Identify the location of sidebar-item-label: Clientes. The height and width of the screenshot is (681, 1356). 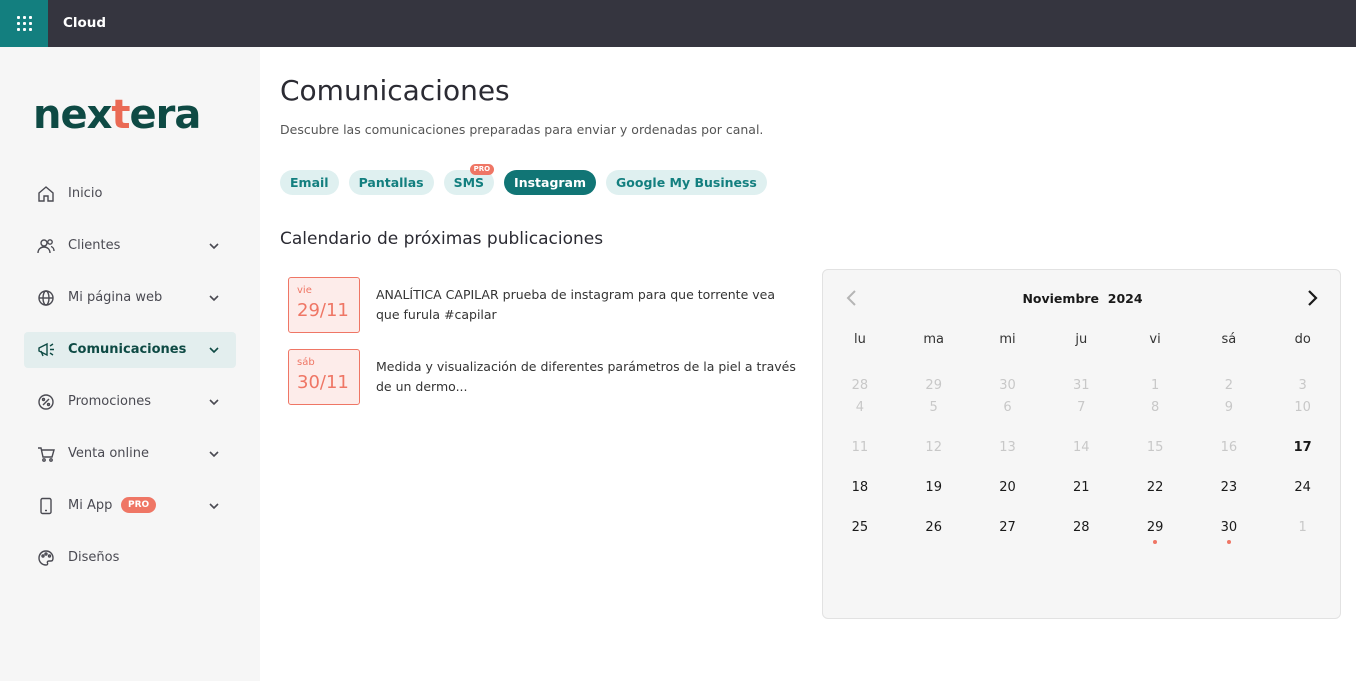
(94, 245).